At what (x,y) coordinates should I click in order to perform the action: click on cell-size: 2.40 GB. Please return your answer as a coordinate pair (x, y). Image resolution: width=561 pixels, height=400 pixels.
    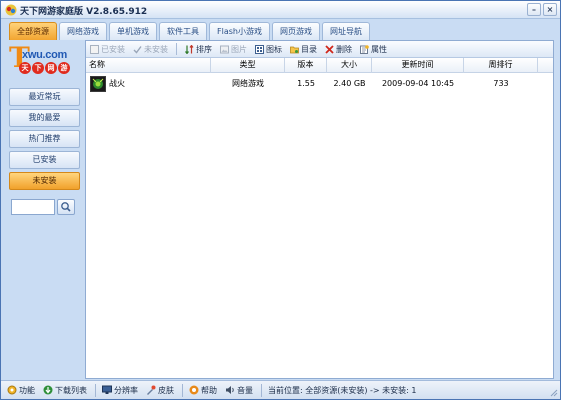
    Looking at the image, I should click on (349, 83).